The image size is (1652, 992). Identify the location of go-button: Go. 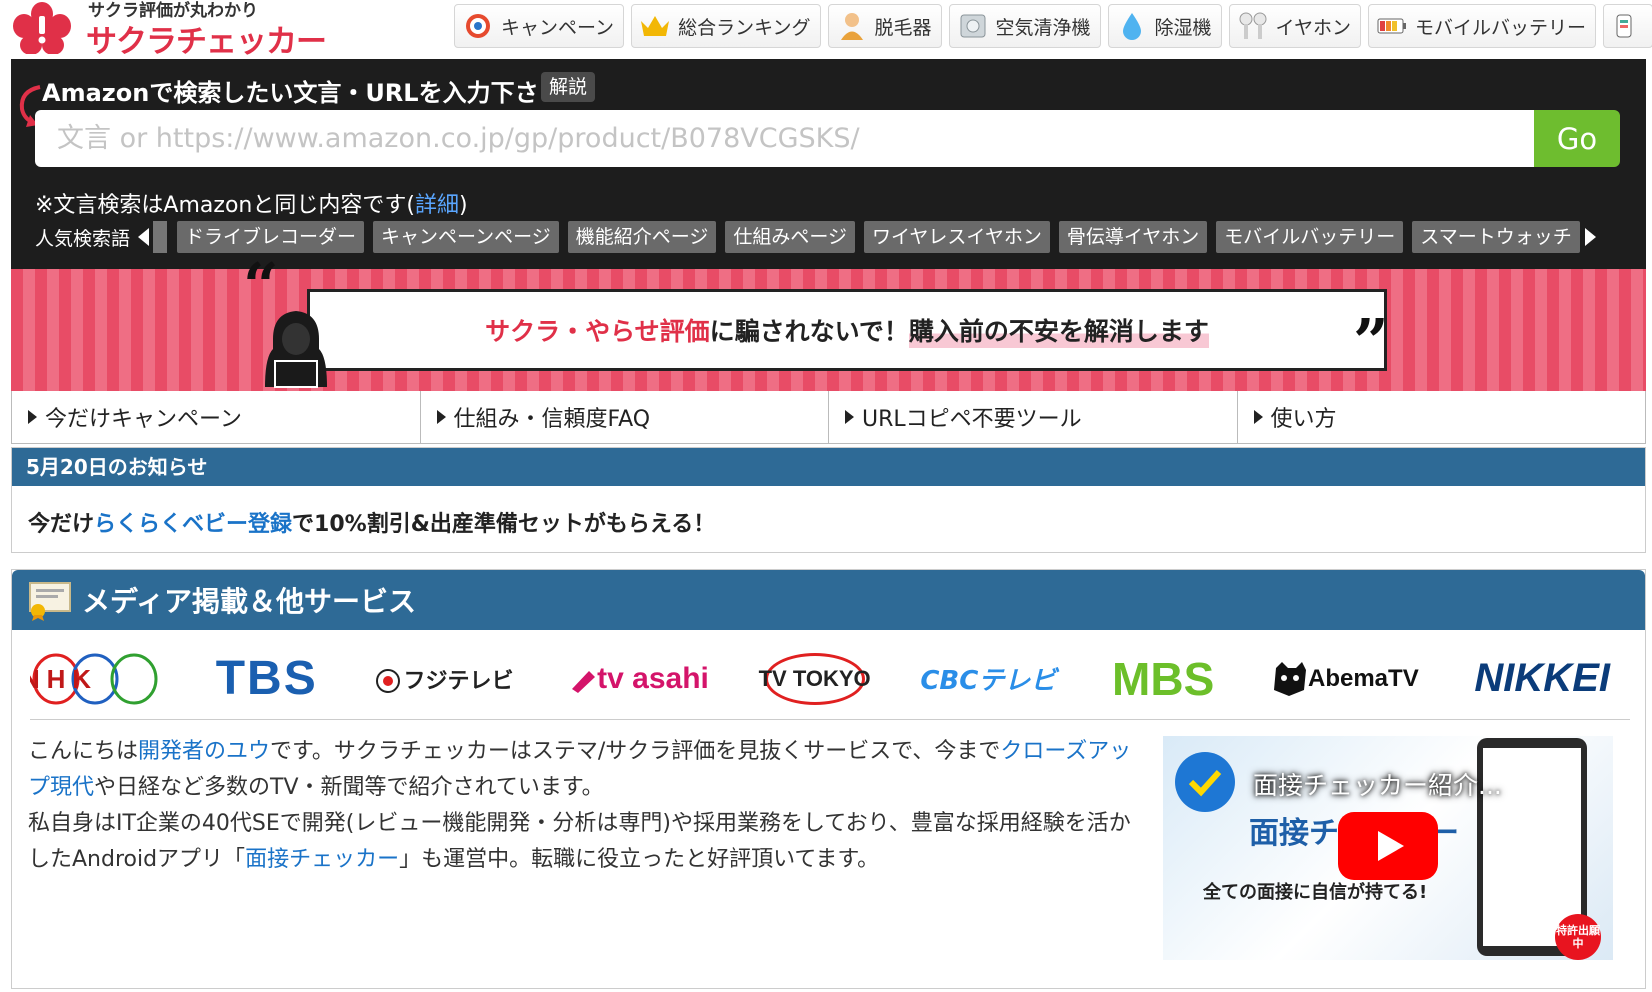
(1577, 138).